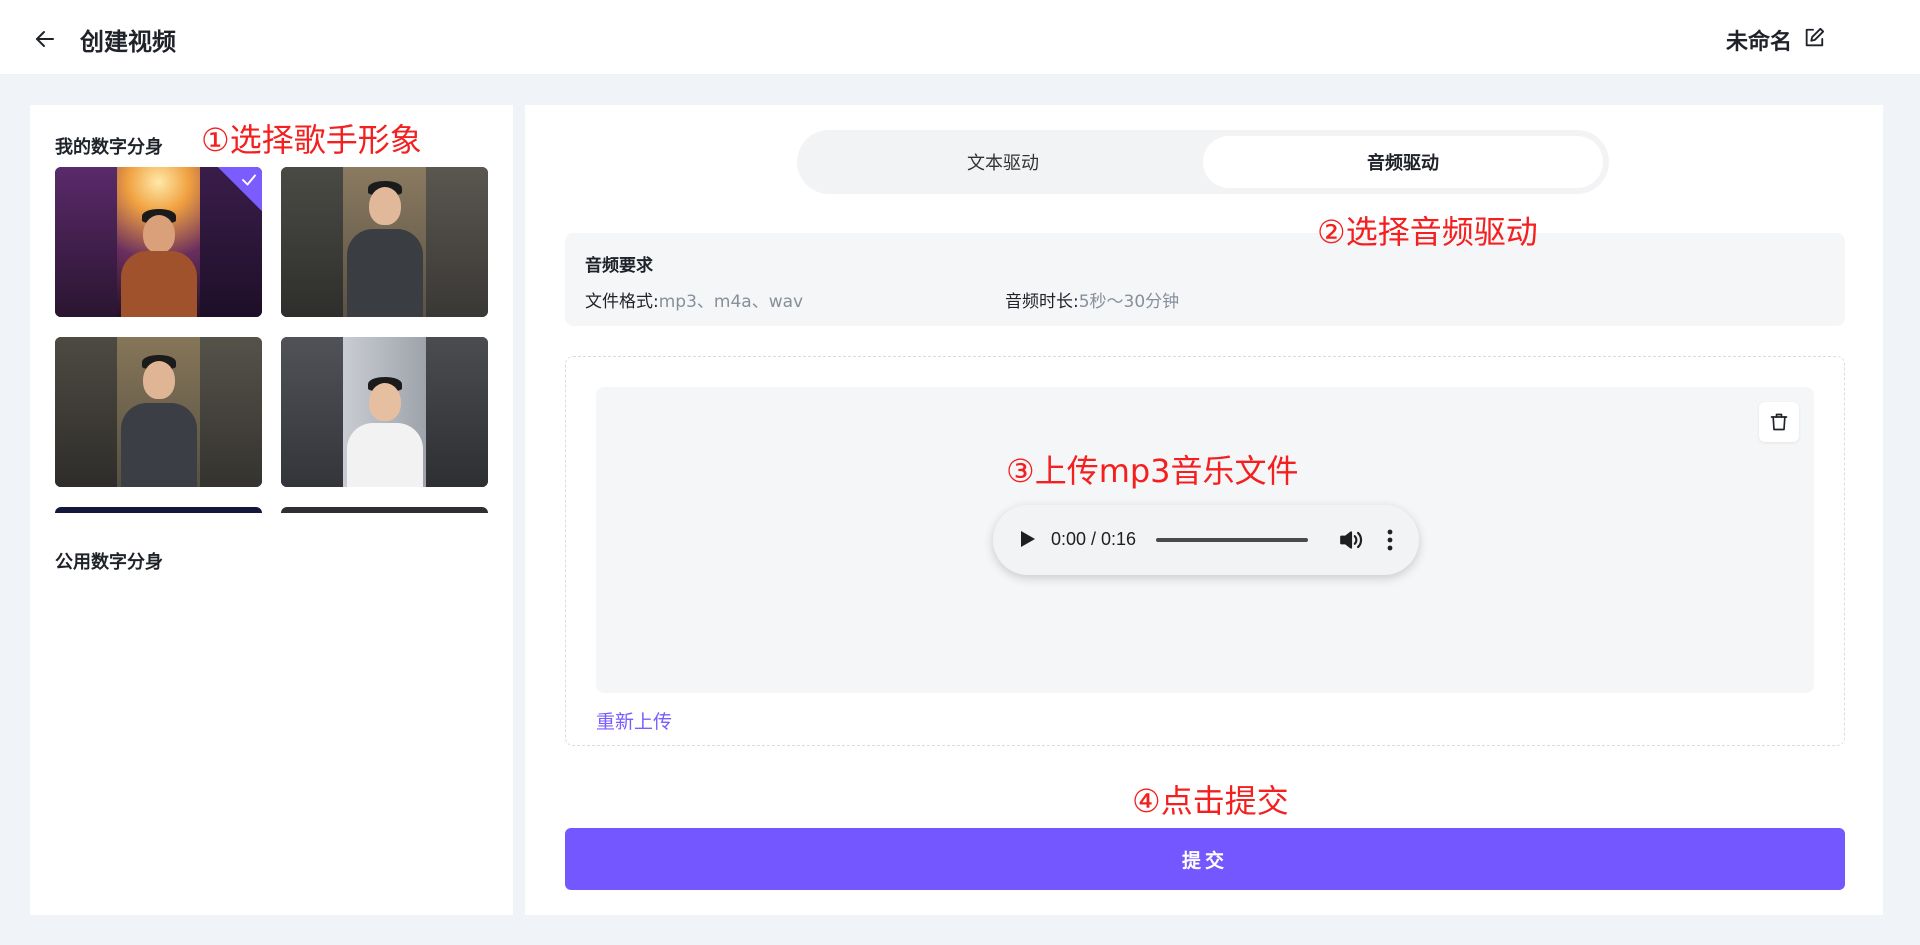  What do you see at coordinates (1232, 540) in the screenshot?
I see `audio-seek-bar` at bounding box center [1232, 540].